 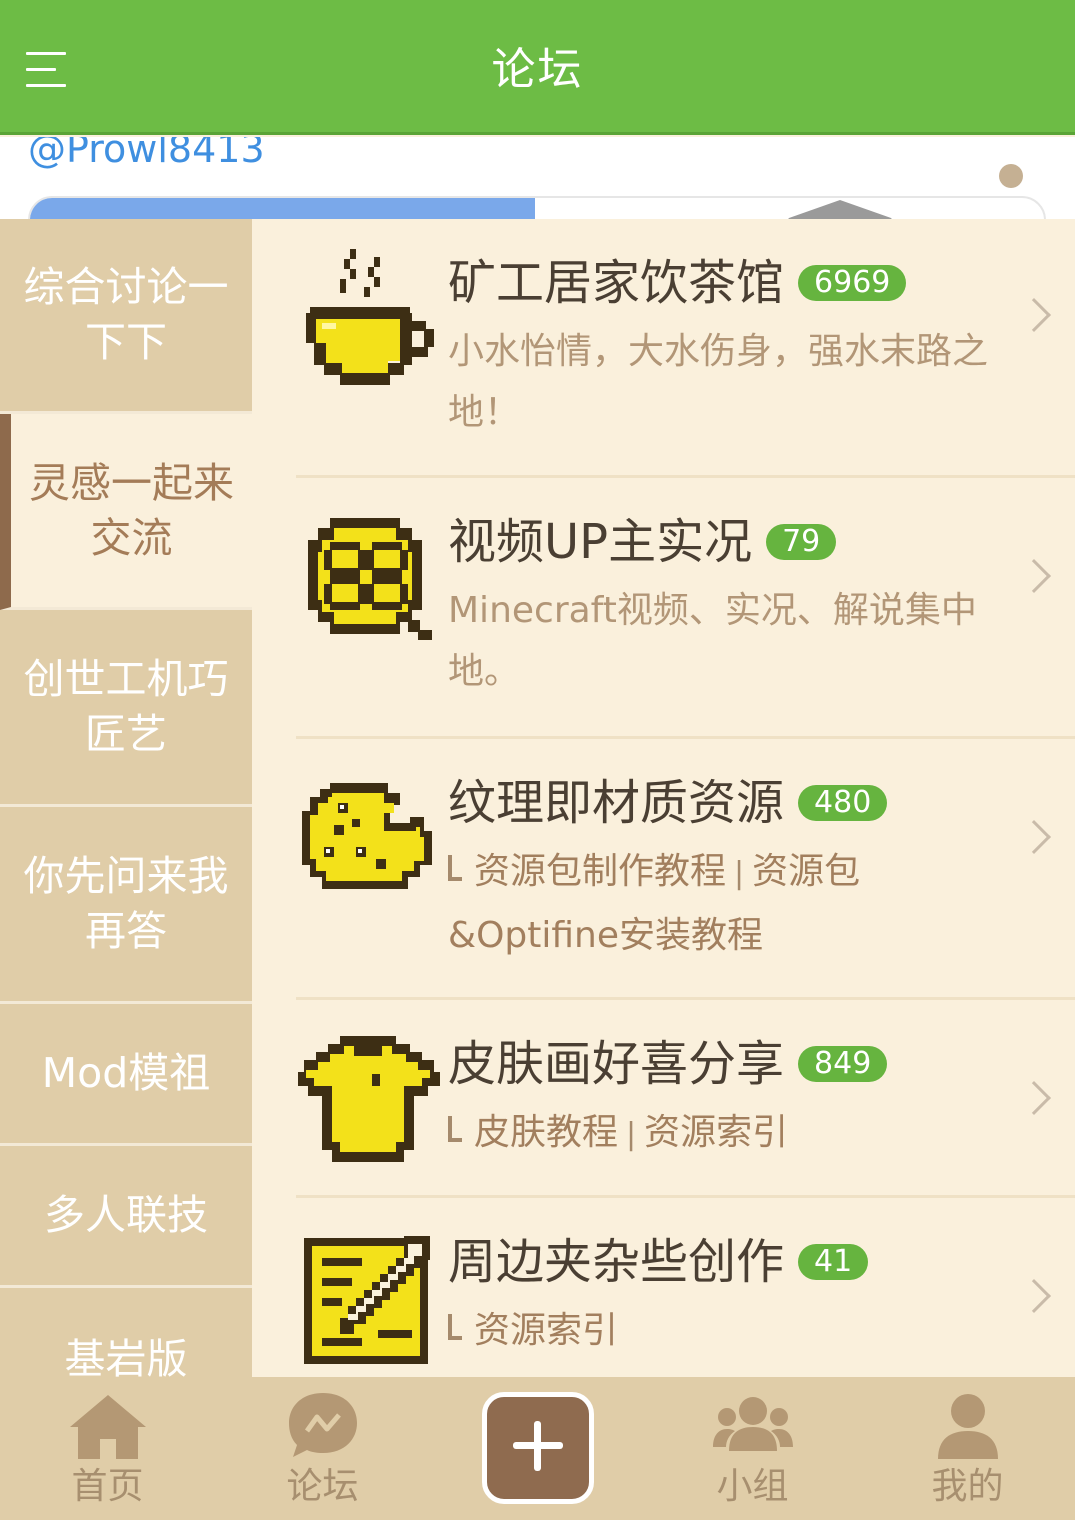 I want to click on post-count-badge: 6969, so click(x=852, y=283).